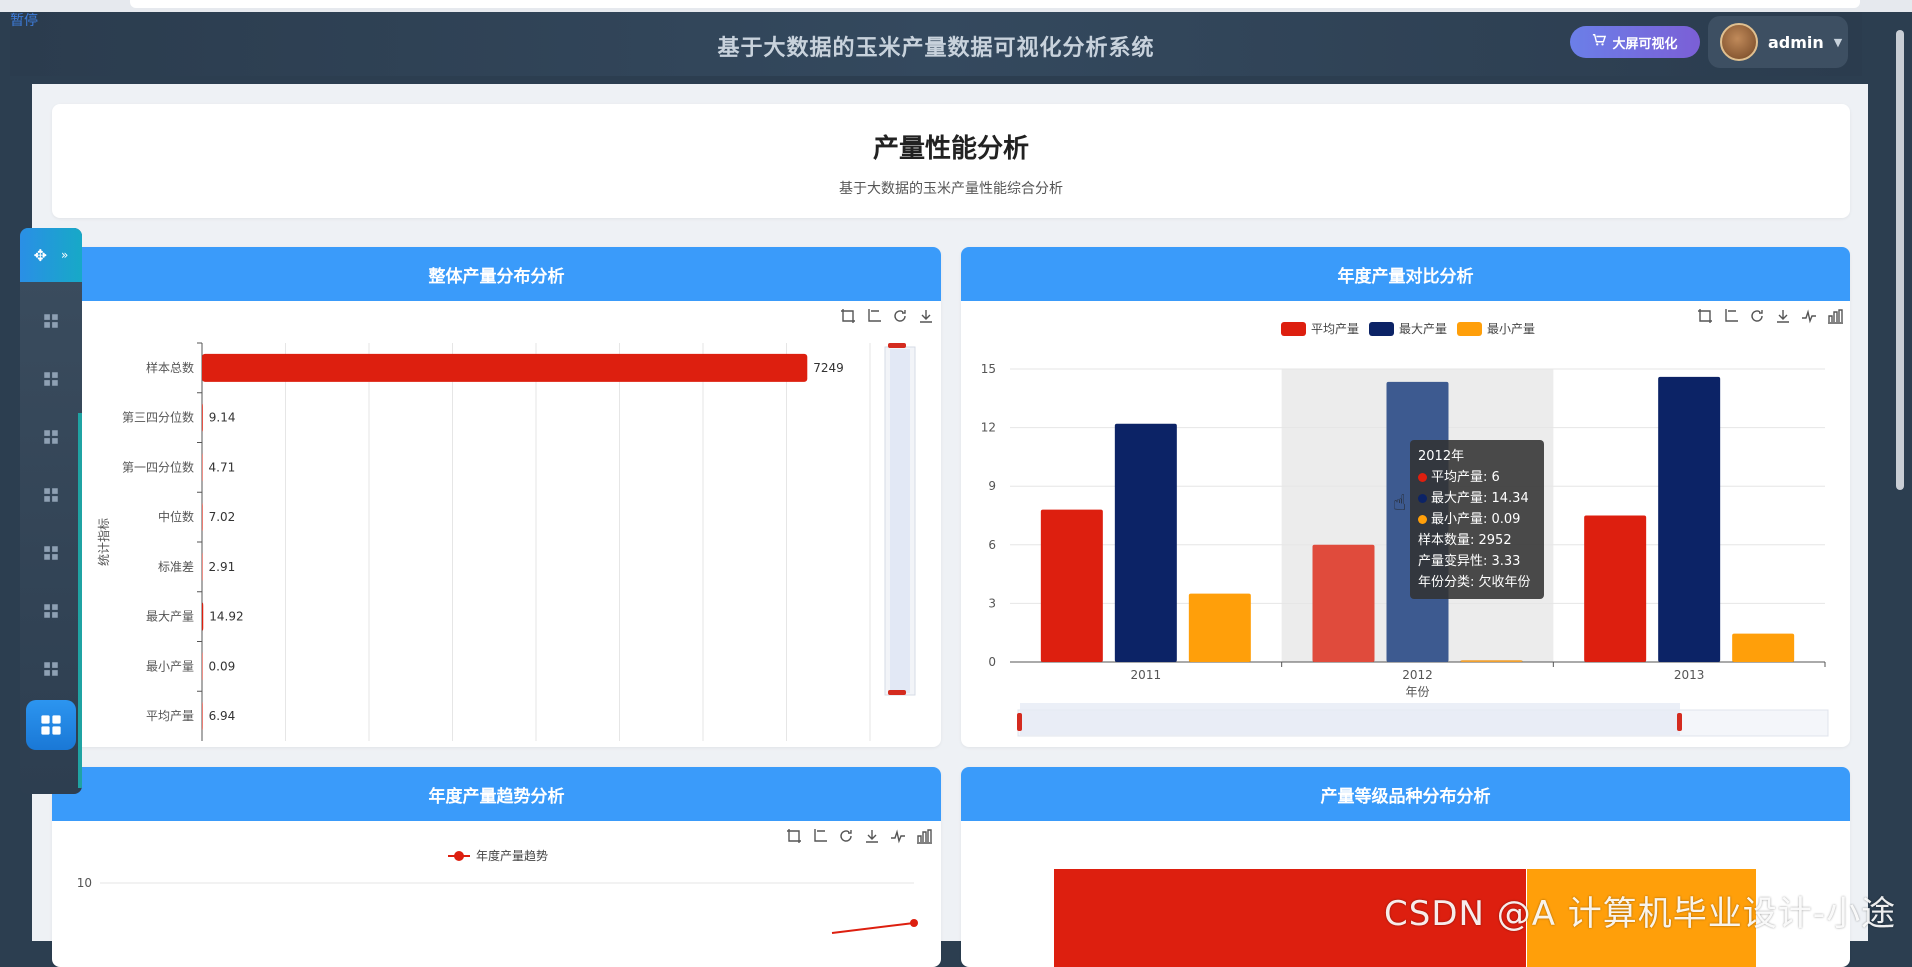 The height and width of the screenshot is (967, 1912). What do you see at coordinates (1645, 44) in the screenshot?
I see `bigscreen-label: 大屏可视化` at bounding box center [1645, 44].